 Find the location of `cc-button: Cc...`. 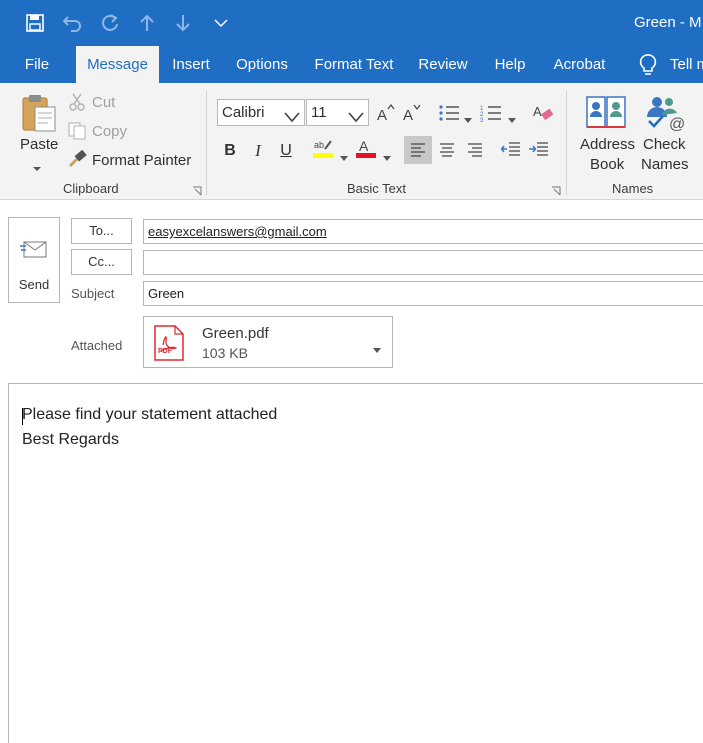

cc-button: Cc... is located at coordinates (101, 262).